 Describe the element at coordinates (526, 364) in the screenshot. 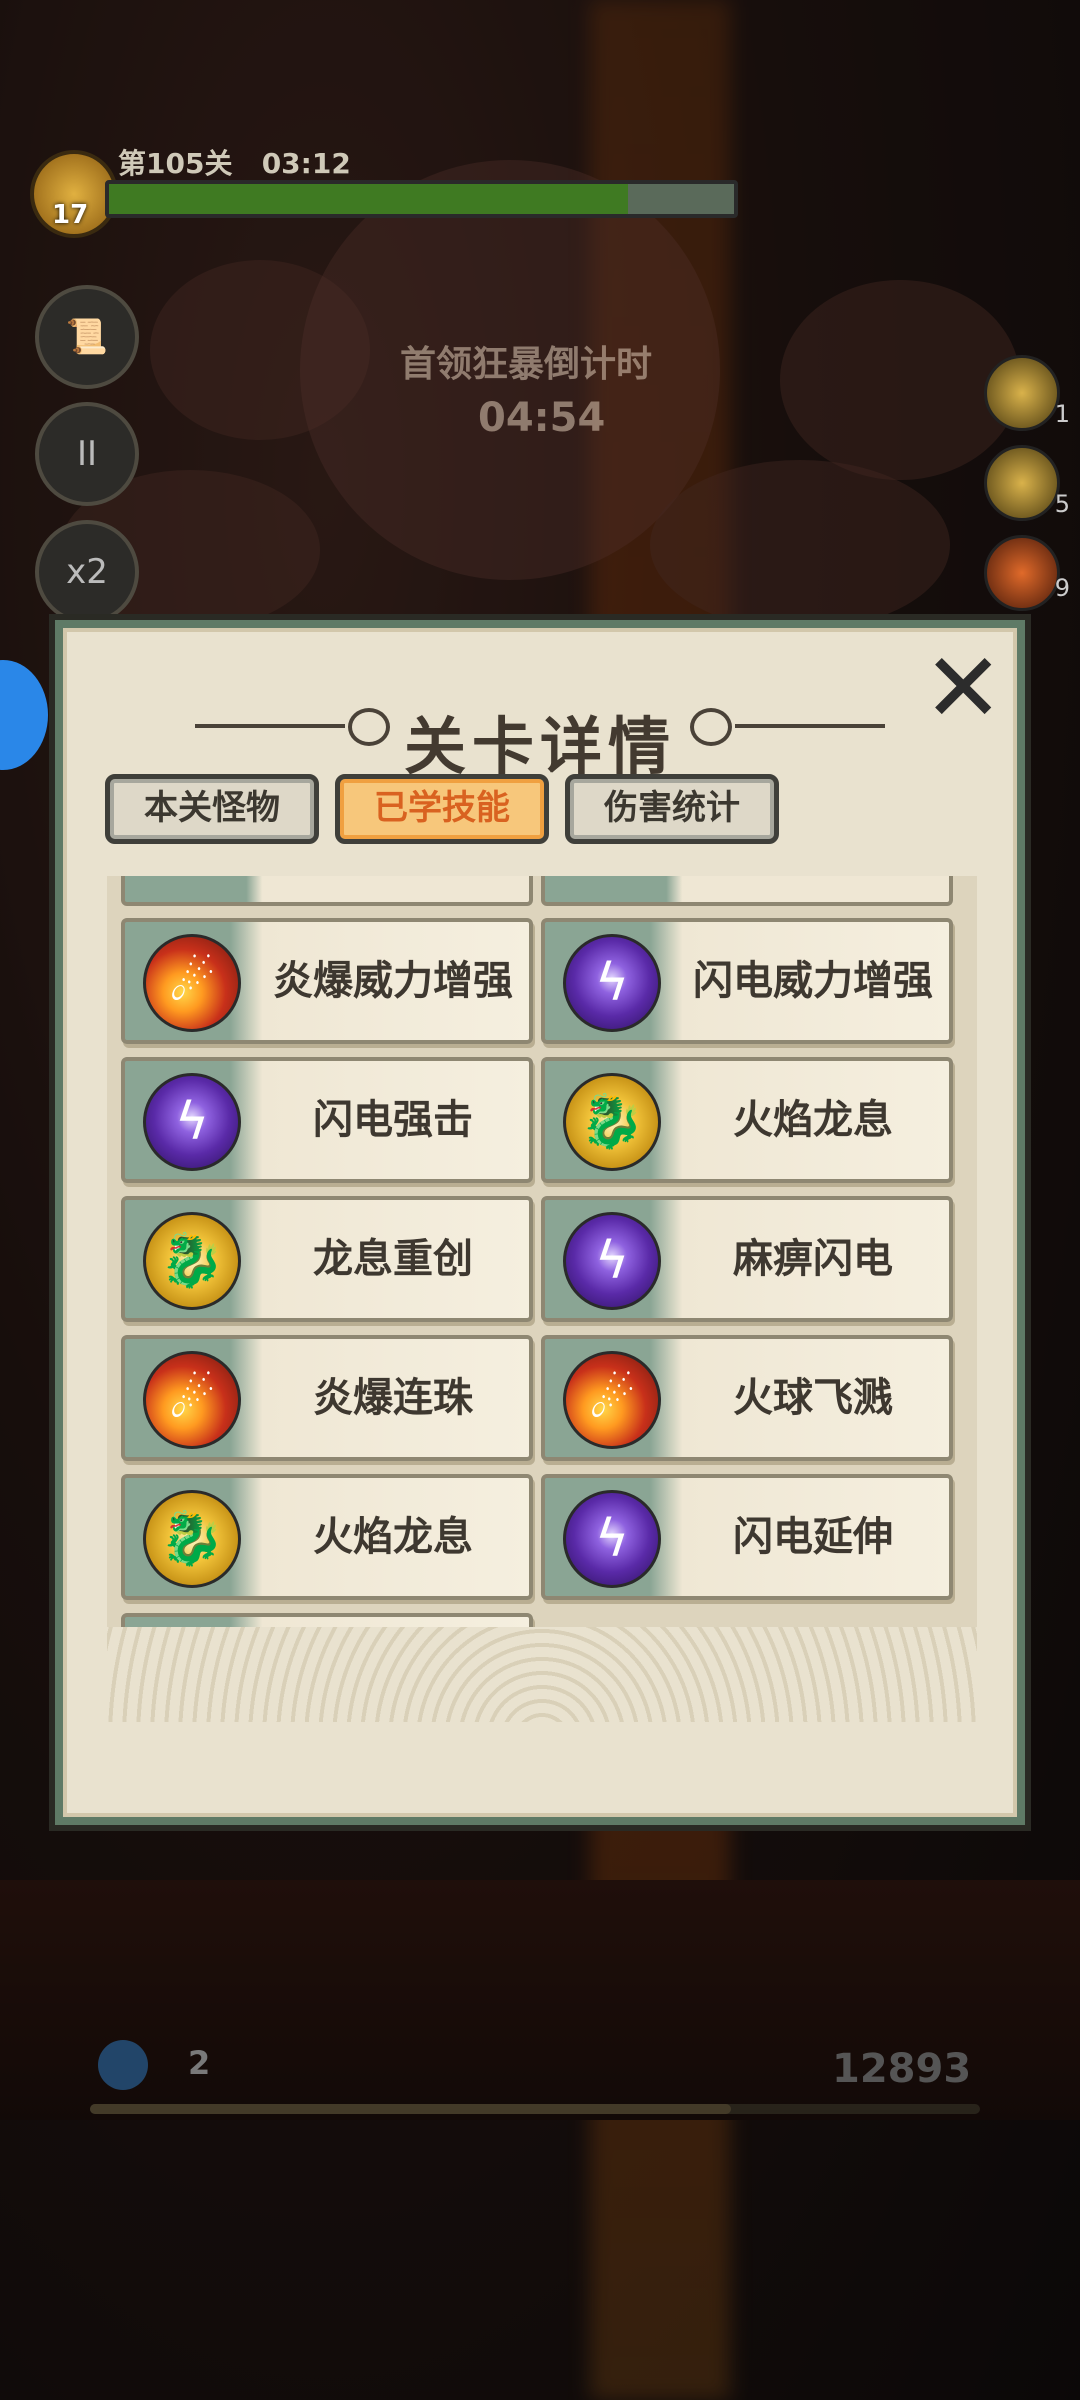

I see `boss-countdown-label: 首领狂暴倒计时` at that location.